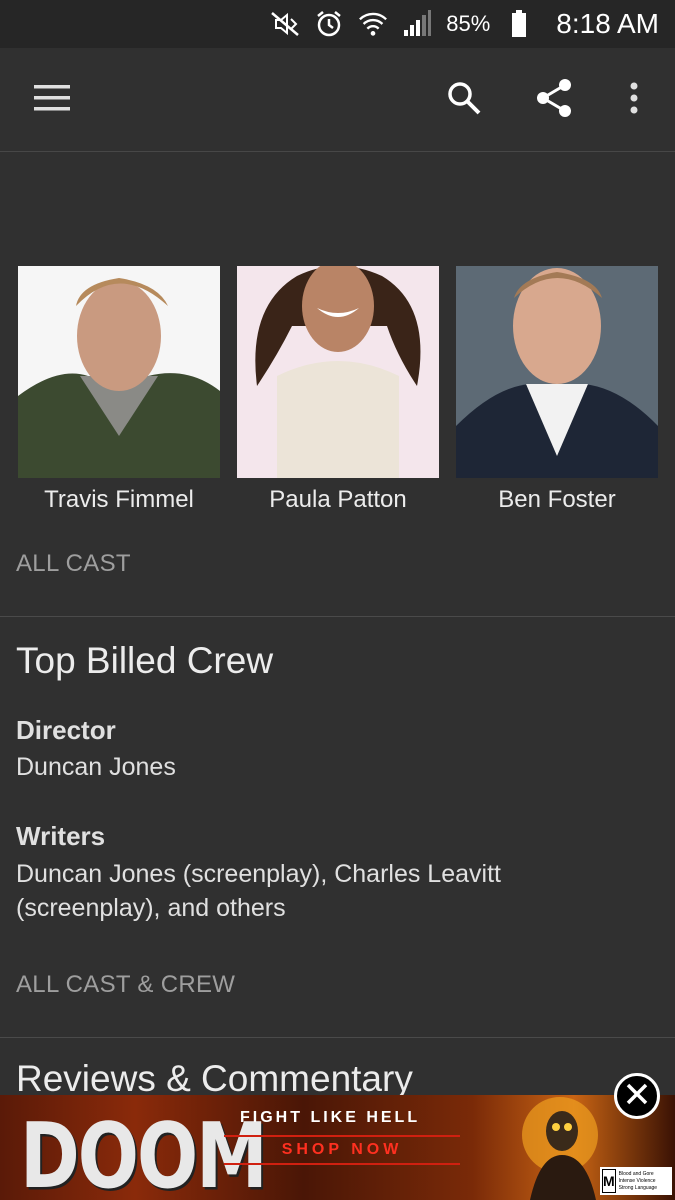 The width and height of the screenshot is (675, 1200). What do you see at coordinates (73, 564) in the screenshot?
I see `all-cast-link: ALL CAST` at bounding box center [73, 564].